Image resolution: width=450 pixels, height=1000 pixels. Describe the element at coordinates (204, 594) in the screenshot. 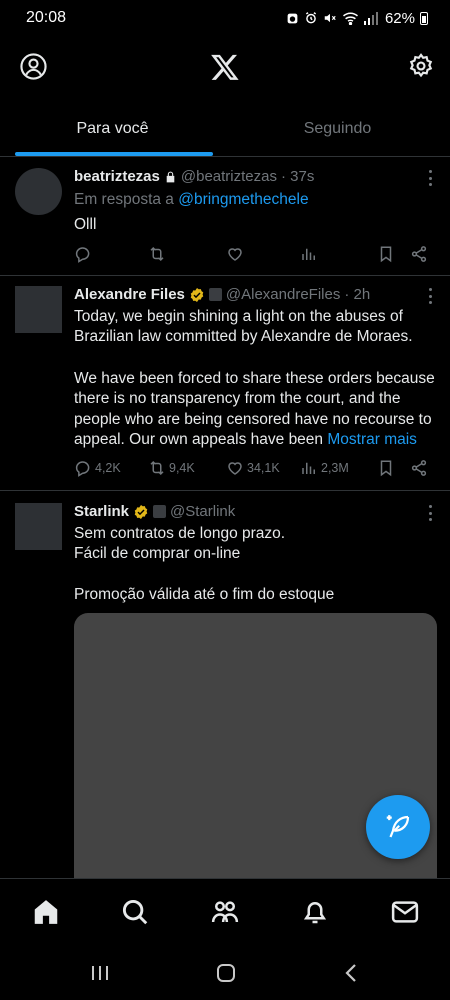

I see `tweet-text-line: Promoção válida até o fim do estoque` at that location.